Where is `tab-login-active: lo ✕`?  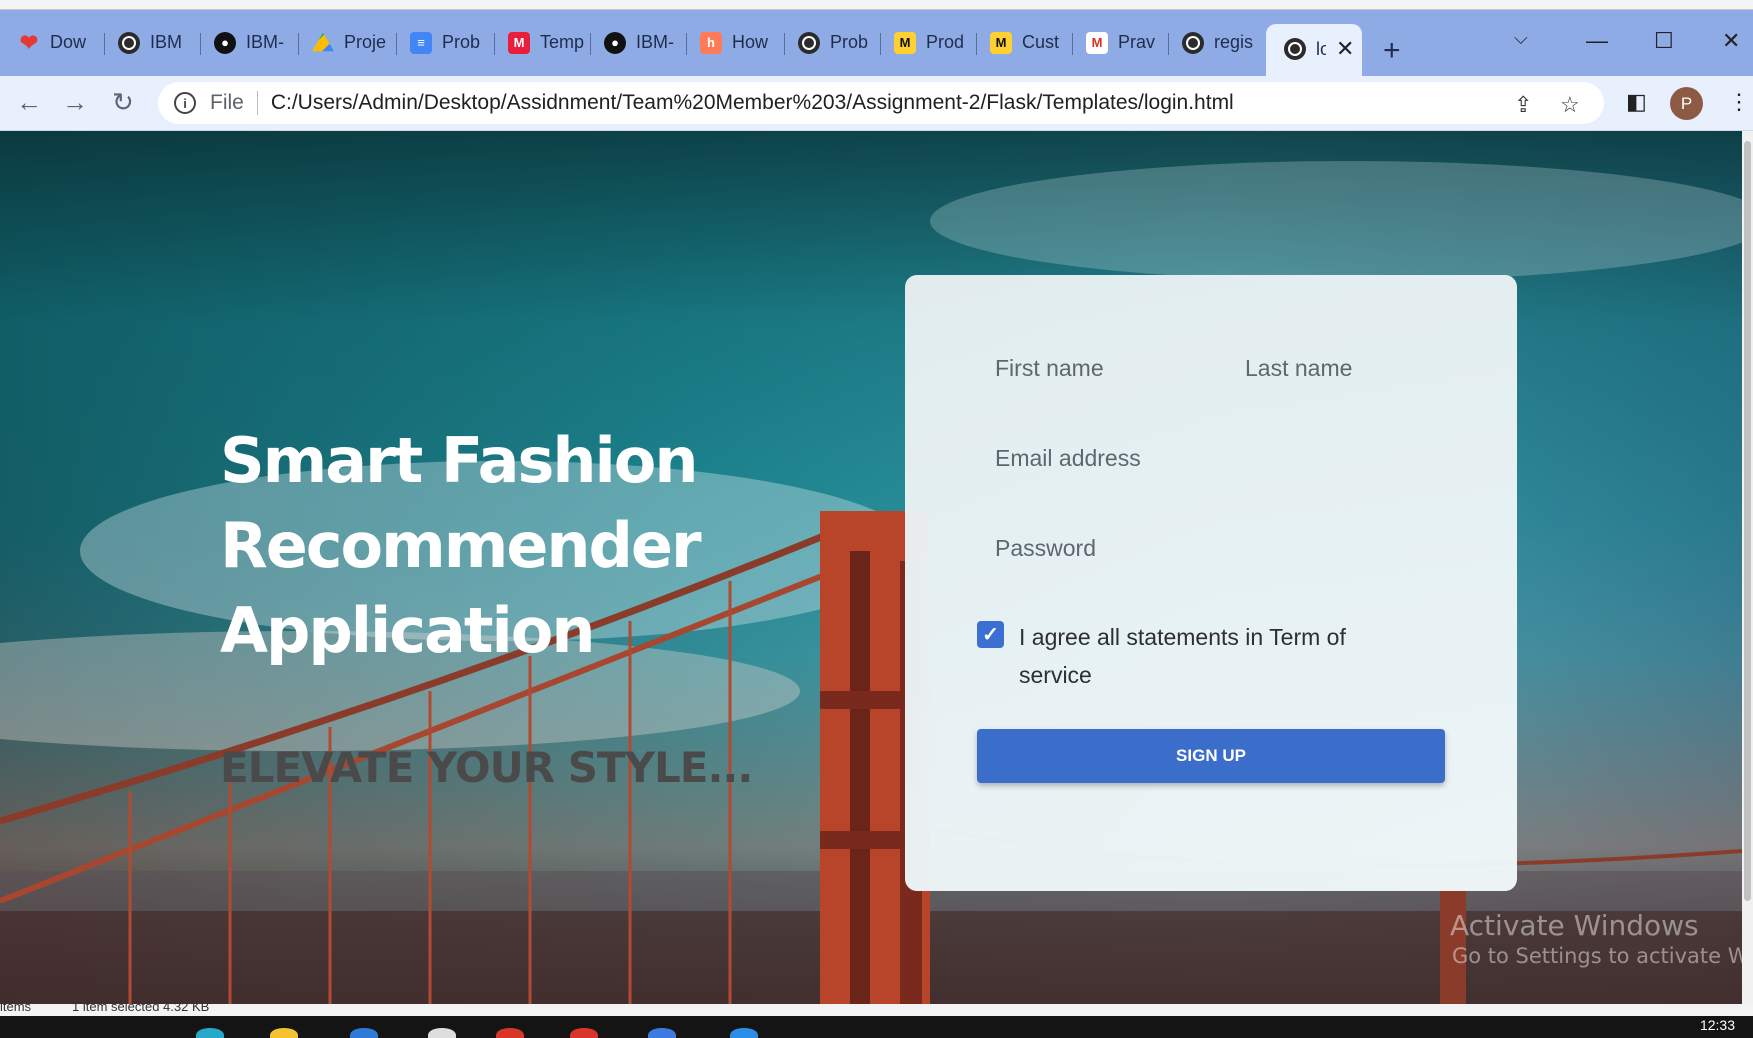 tab-login-active: lo ✕ is located at coordinates (1314, 50).